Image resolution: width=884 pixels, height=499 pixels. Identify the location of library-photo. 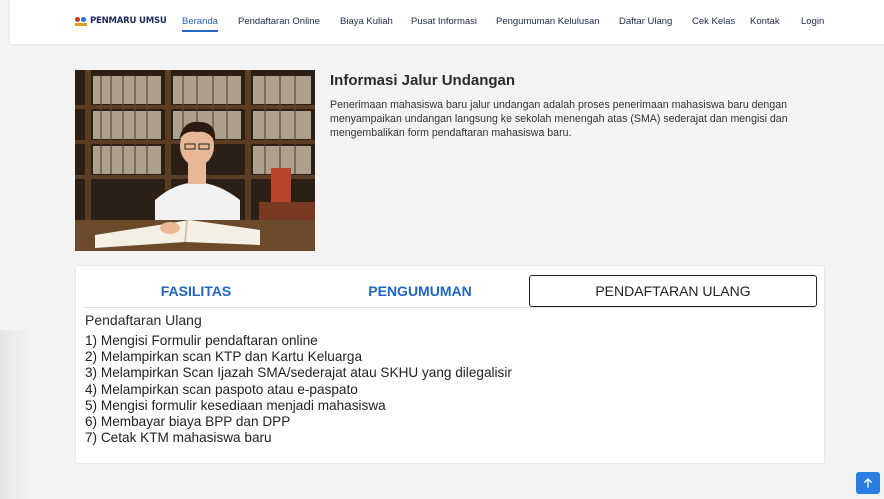
(195, 160).